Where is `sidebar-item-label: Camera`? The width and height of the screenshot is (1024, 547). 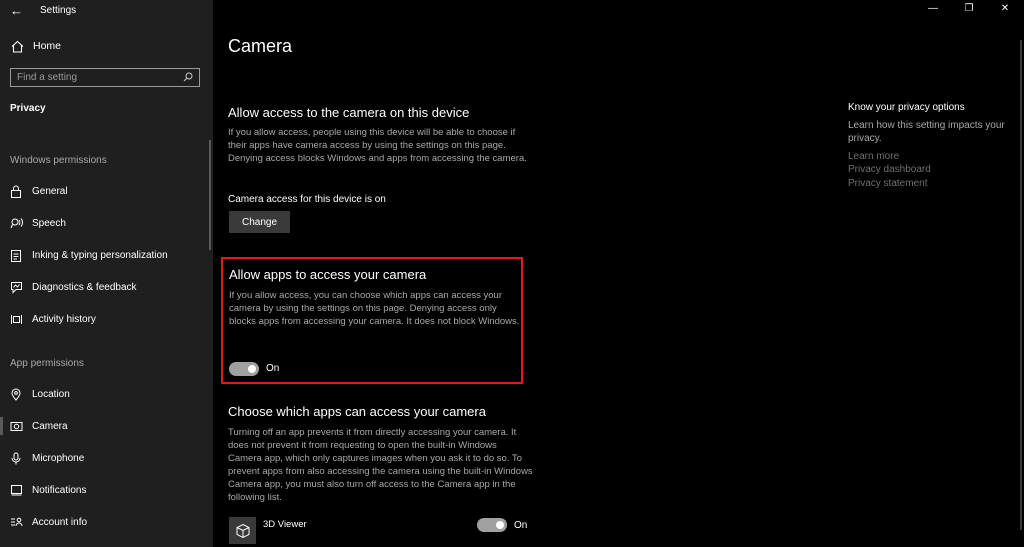
sidebar-item-label: Camera is located at coordinates (50, 426).